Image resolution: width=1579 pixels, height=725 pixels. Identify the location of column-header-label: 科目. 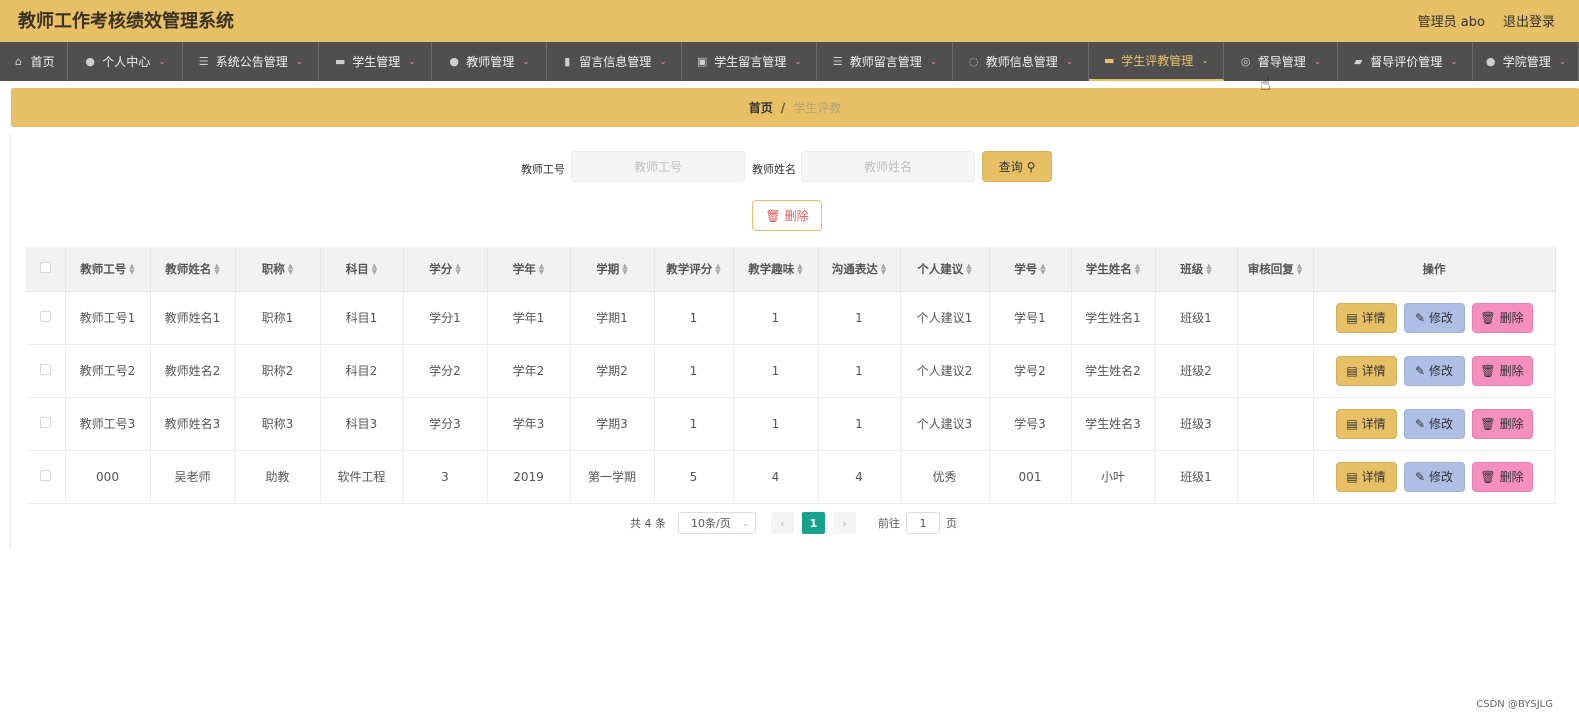
(357, 268).